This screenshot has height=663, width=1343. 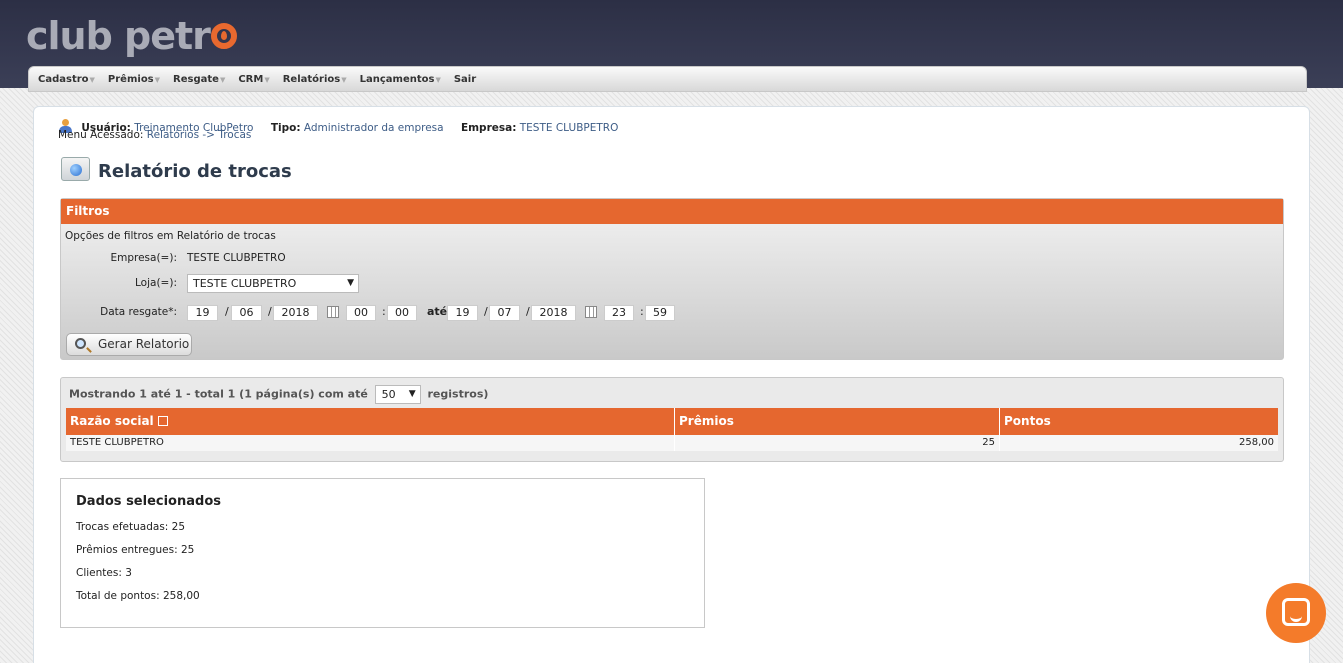 I want to click on column-razao-social: Razão social, so click(x=370, y=421).